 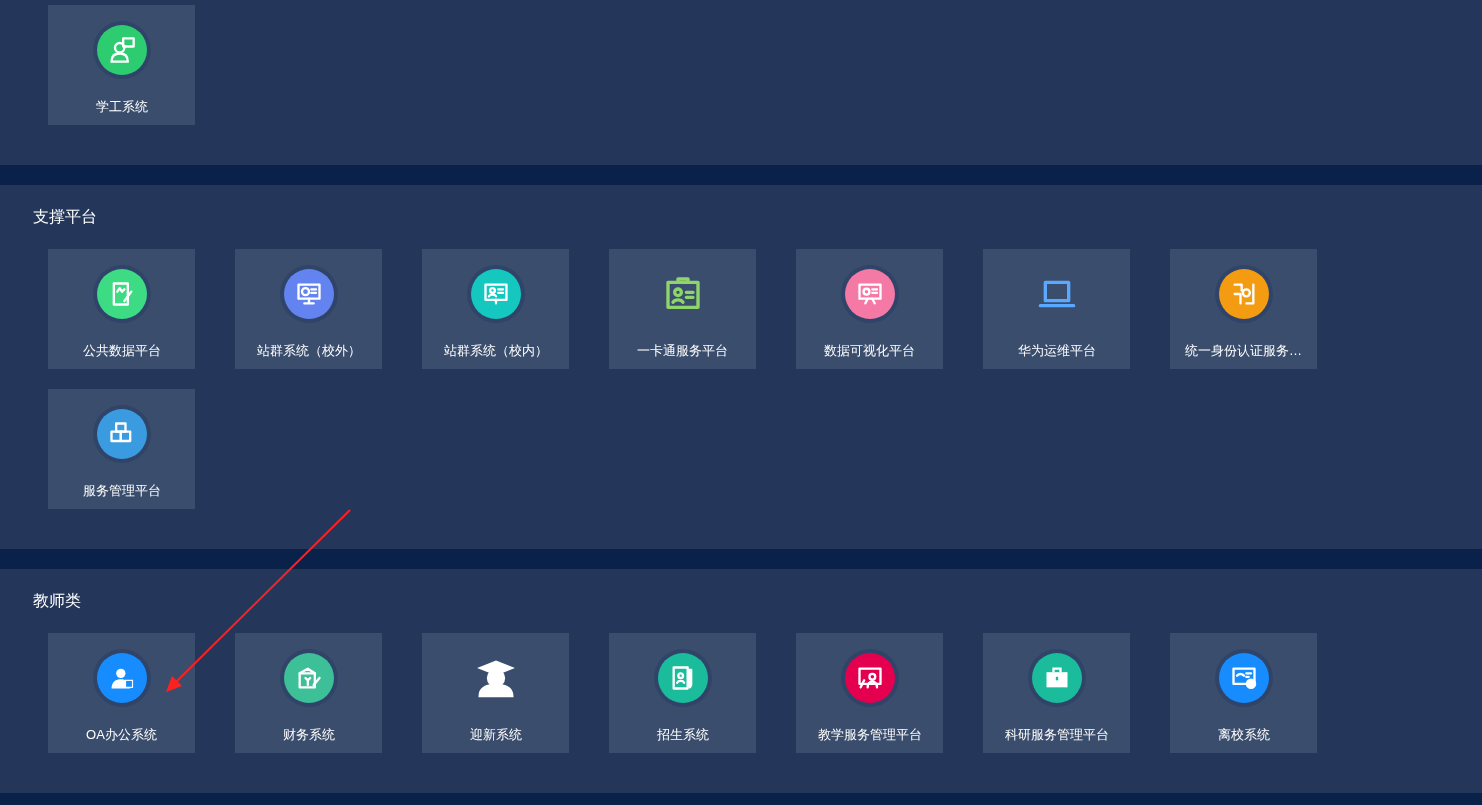 I want to click on app-tile: 一卡通服务平台, so click(x=682, y=309).